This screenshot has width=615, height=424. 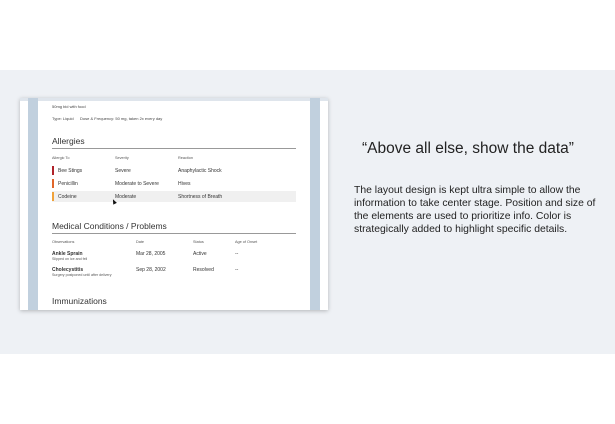 I want to click on allergies-heading: Allergies, so click(x=68, y=141).